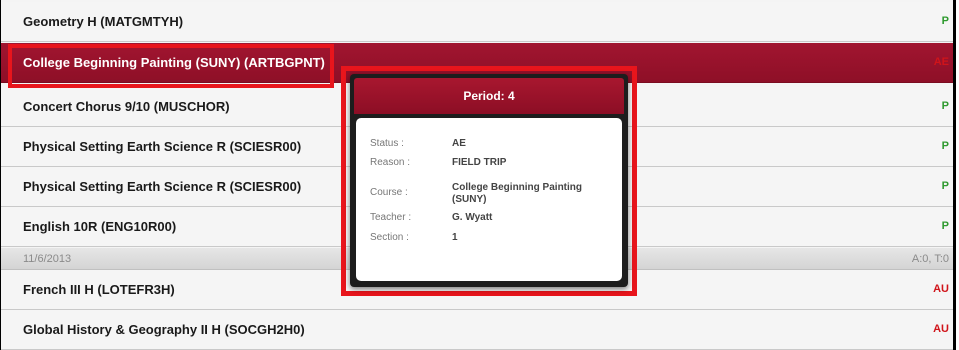  What do you see at coordinates (477, 22) in the screenshot?
I see `attendance-row: Geometry H (MATGMTYH) P` at bounding box center [477, 22].